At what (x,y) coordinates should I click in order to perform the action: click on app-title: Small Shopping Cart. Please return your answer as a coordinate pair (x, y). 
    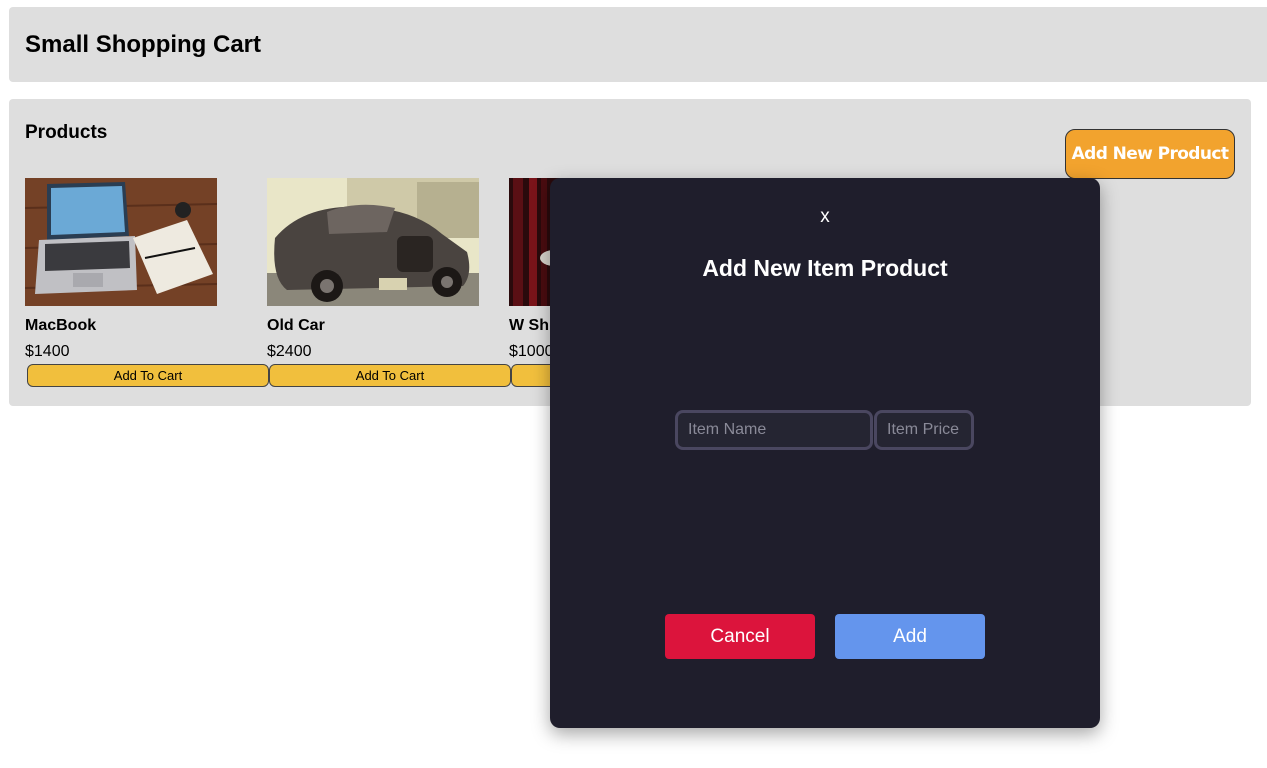
    Looking at the image, I should click on (143, 44).